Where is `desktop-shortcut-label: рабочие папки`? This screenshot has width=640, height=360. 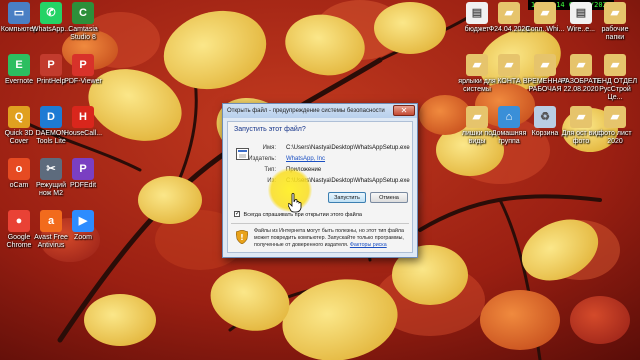 desktop-shortcut-label: рабочие папки is located at coordinates (615, 33).